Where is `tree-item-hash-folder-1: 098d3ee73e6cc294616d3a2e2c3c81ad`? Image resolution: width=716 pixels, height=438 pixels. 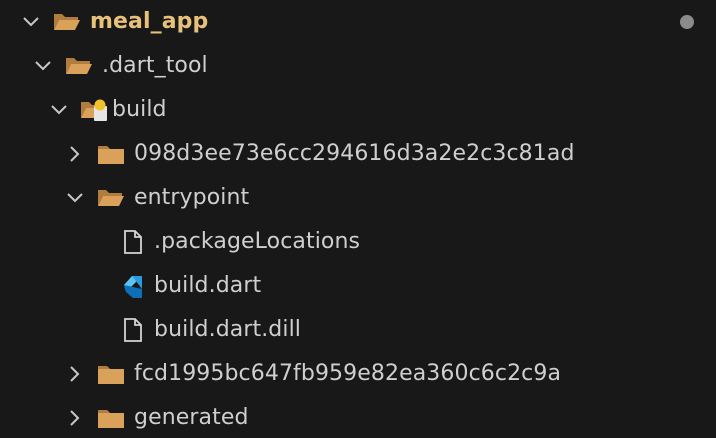
tree-item-hash-folder-1: 098d3ee73e6cc294616d3a2e2c3c81ad is located at coordinates (358, 154).